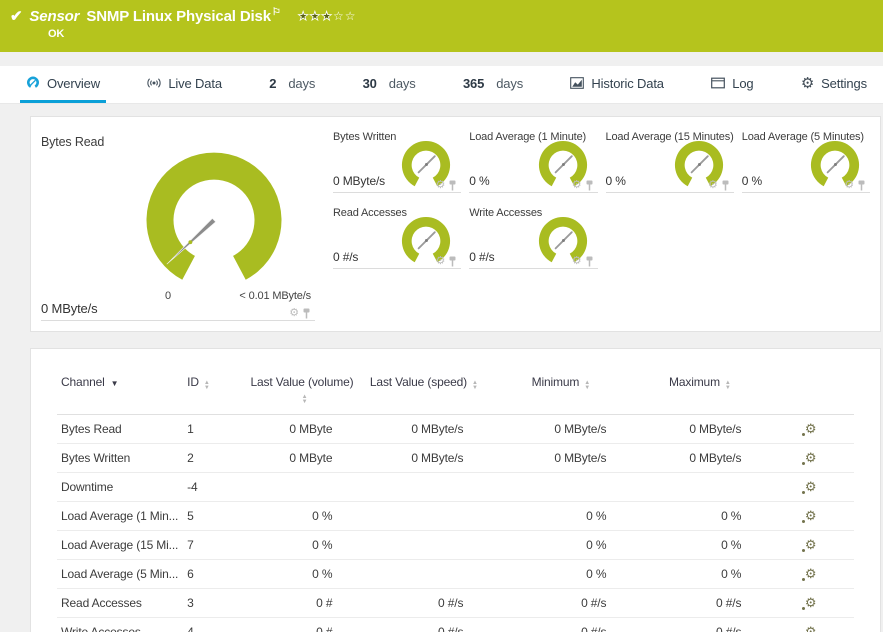 The width and height of the screenshot is (883, 632). What do you see at coordinates (214, 216) in the screenshot?
I see `bytes-read-gauge-dial` at bounding box center [214, 216].